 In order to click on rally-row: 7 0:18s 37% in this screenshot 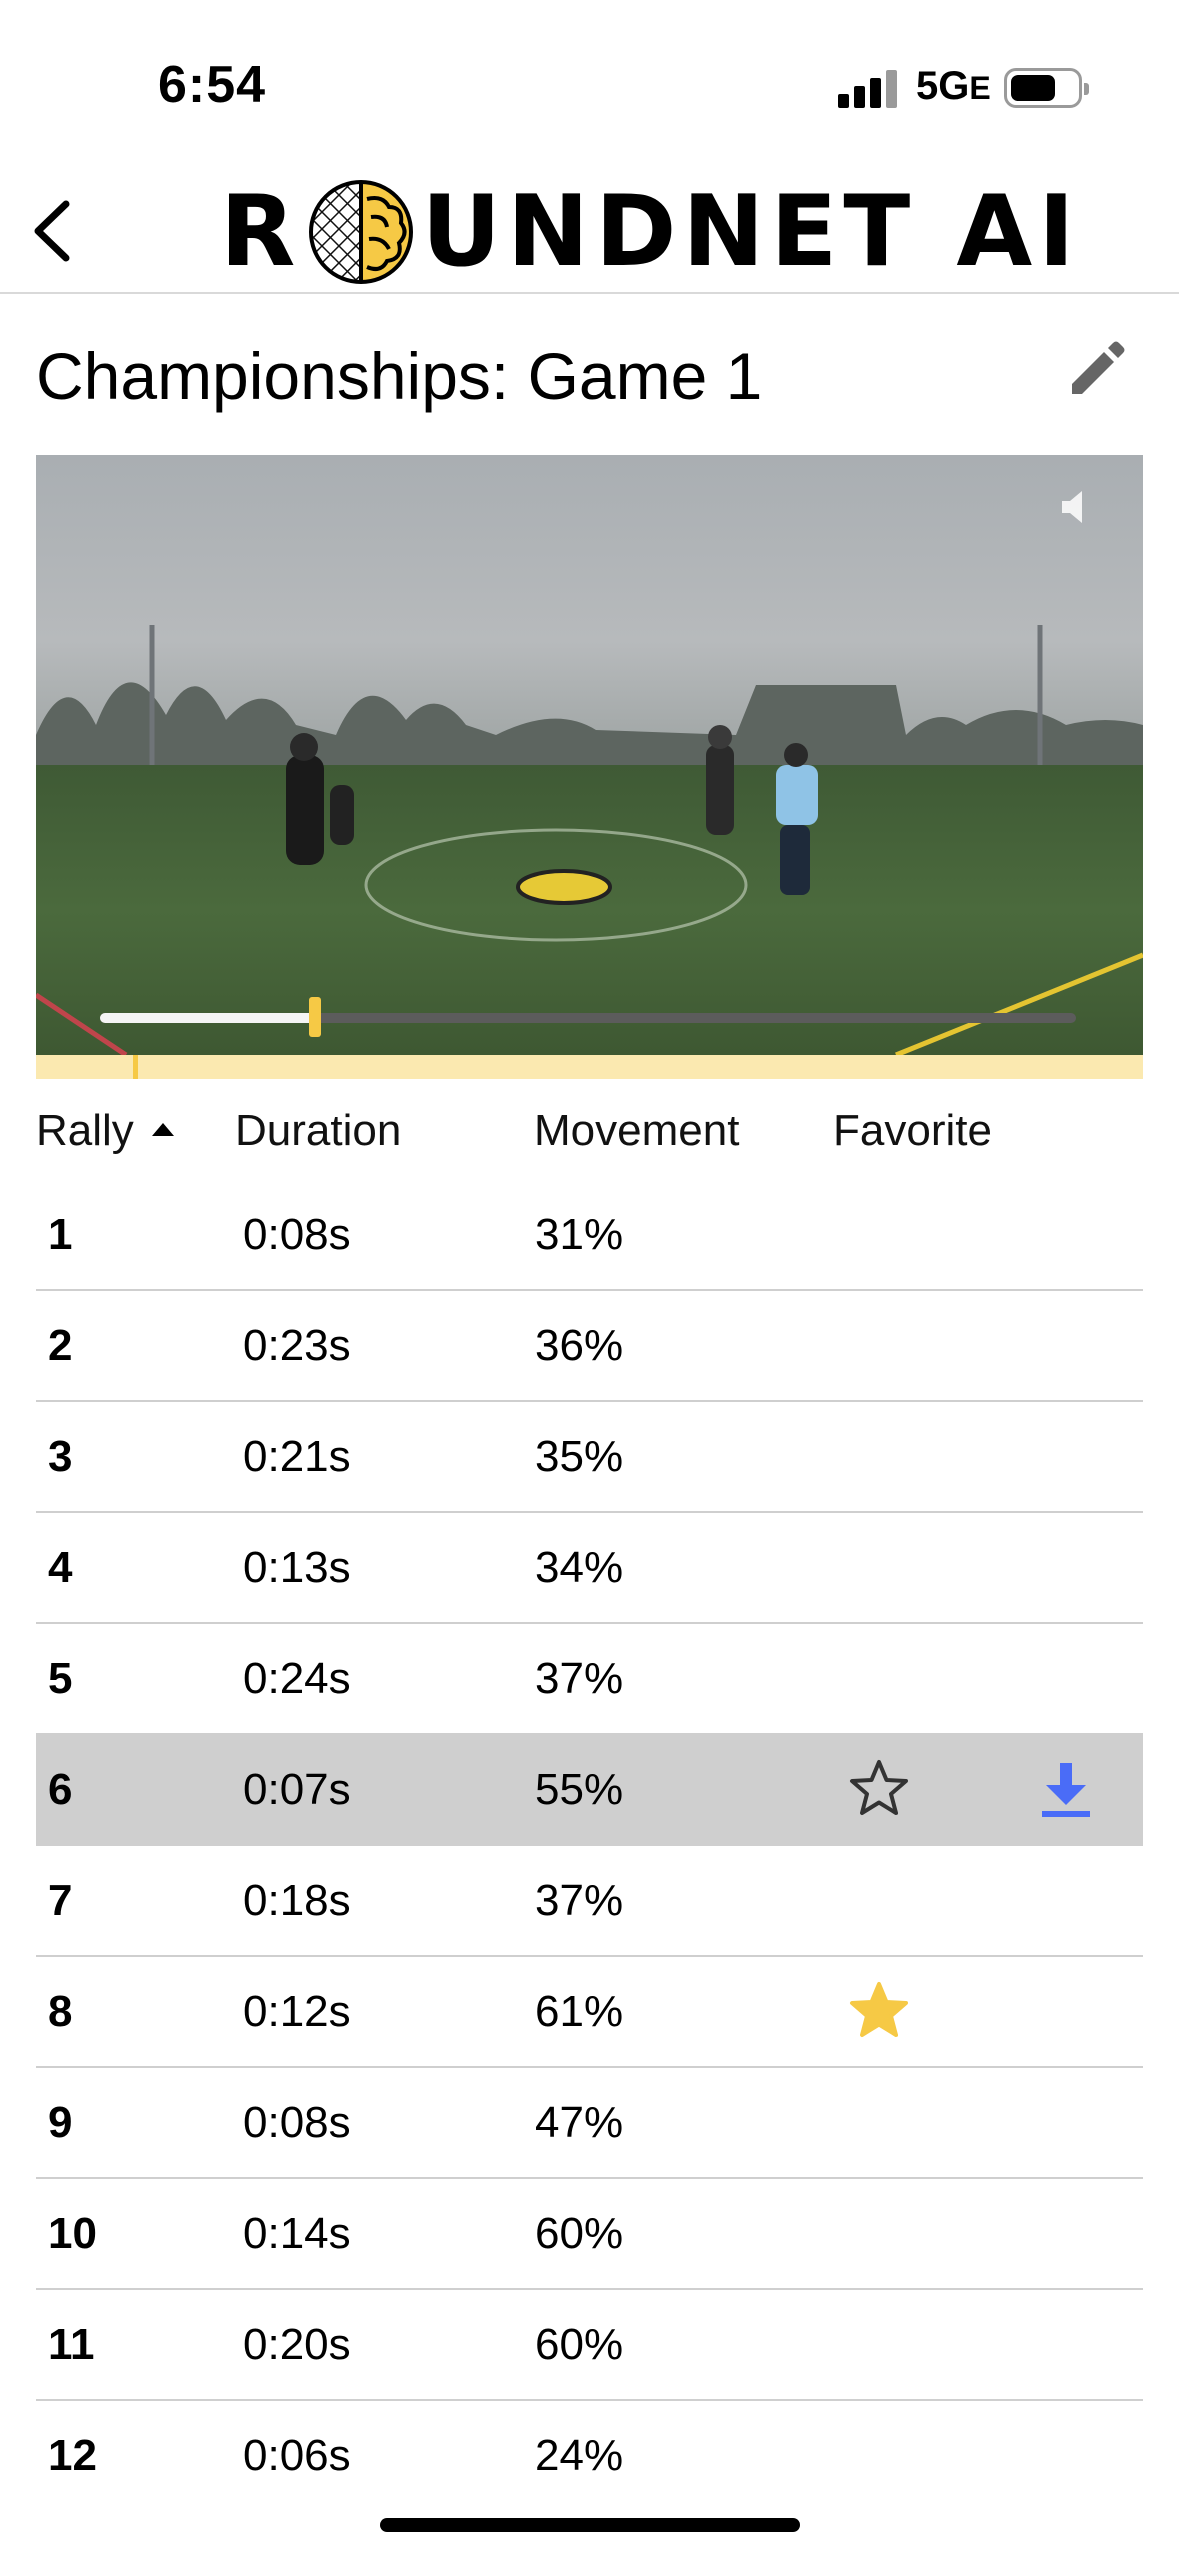, I will do `click(589, 1901)`.